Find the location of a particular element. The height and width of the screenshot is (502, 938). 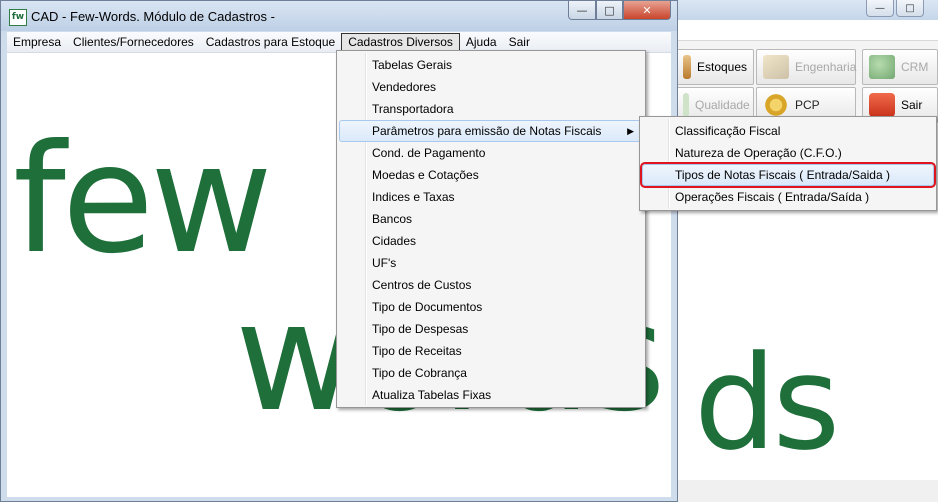

minimize-button: — is located at coordinates (582, 10).